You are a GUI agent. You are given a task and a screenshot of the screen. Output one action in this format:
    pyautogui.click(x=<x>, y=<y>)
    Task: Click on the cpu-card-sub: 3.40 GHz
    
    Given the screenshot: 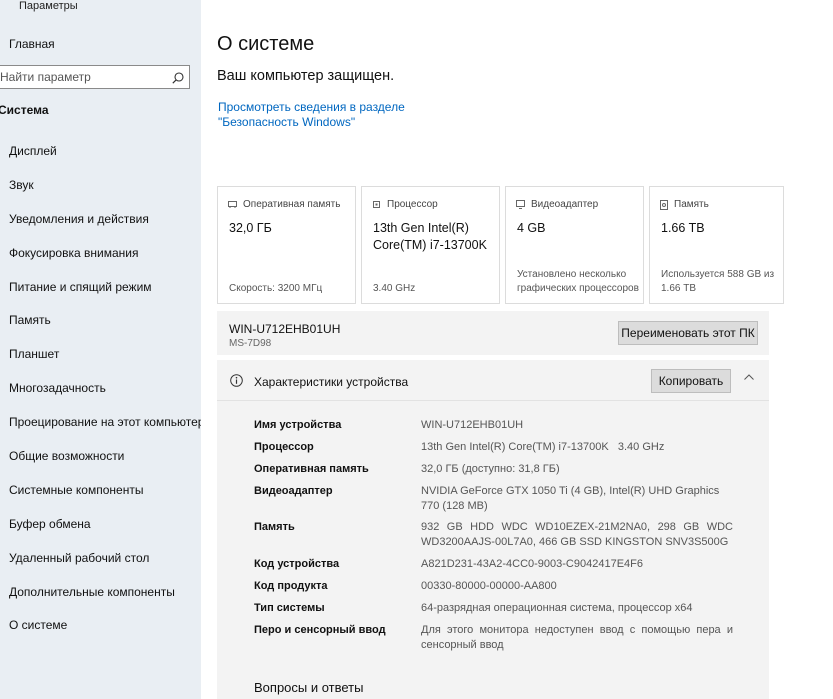 What is the action you would take?
    pyautogui.click(x=394, y=288)
    